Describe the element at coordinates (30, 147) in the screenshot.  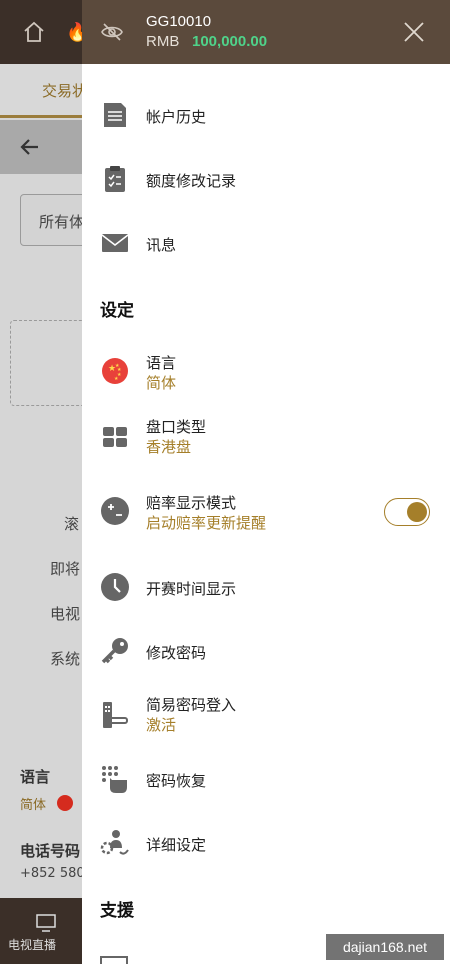
I see `back-arrow-icon` at that location.